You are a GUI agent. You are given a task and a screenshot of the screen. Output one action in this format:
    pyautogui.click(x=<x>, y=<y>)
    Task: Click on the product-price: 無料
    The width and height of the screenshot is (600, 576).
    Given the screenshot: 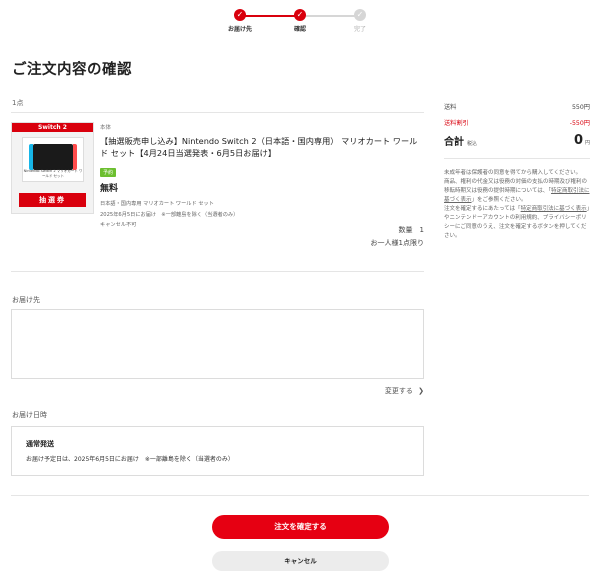 What is the action you would take?
    pyautogui.click(x=109, y=189)
    